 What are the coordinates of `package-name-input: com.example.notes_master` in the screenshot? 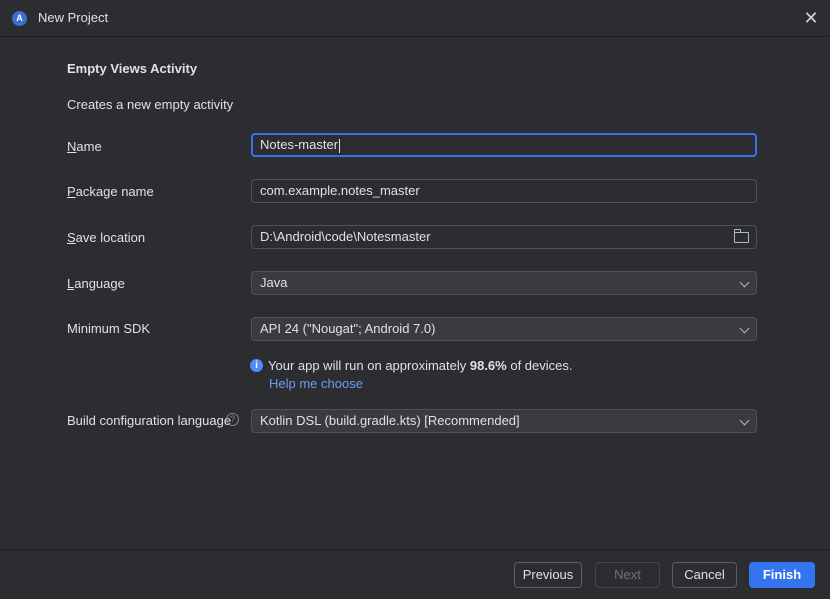 It's located at (504, 191).